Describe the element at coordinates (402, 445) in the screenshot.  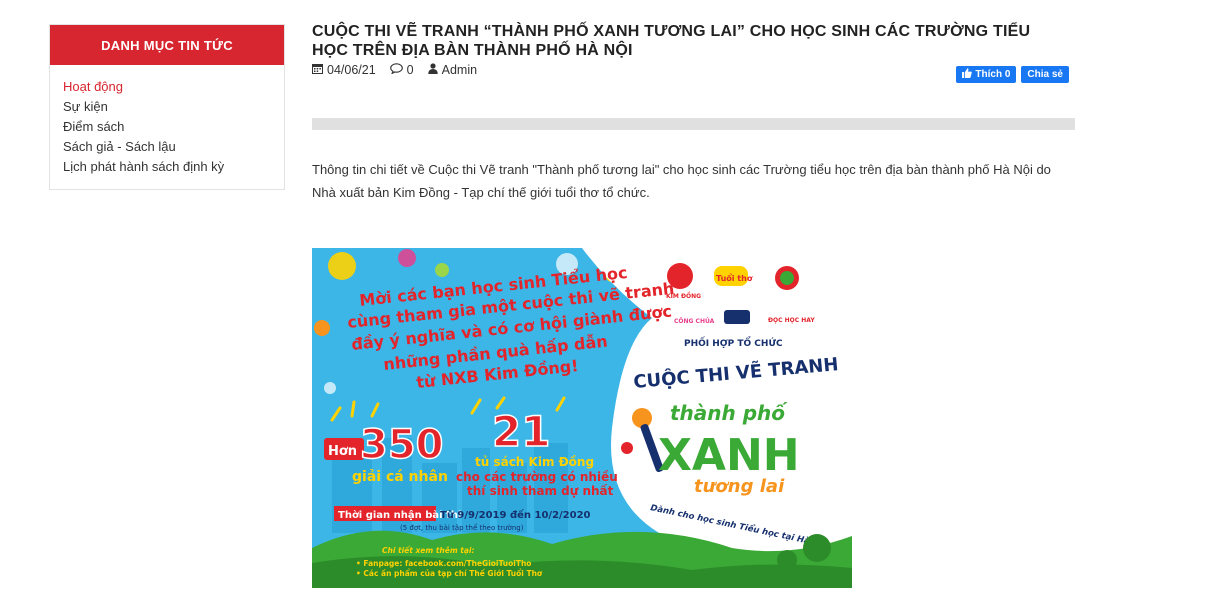
I see `prize1-number: 350` at that location.